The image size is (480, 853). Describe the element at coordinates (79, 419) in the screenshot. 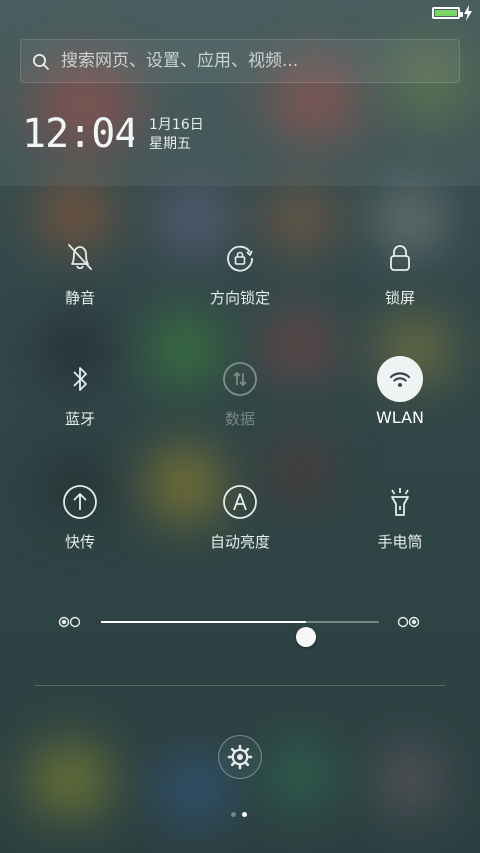

I see `toggle-label: 蓝牙` at that location.